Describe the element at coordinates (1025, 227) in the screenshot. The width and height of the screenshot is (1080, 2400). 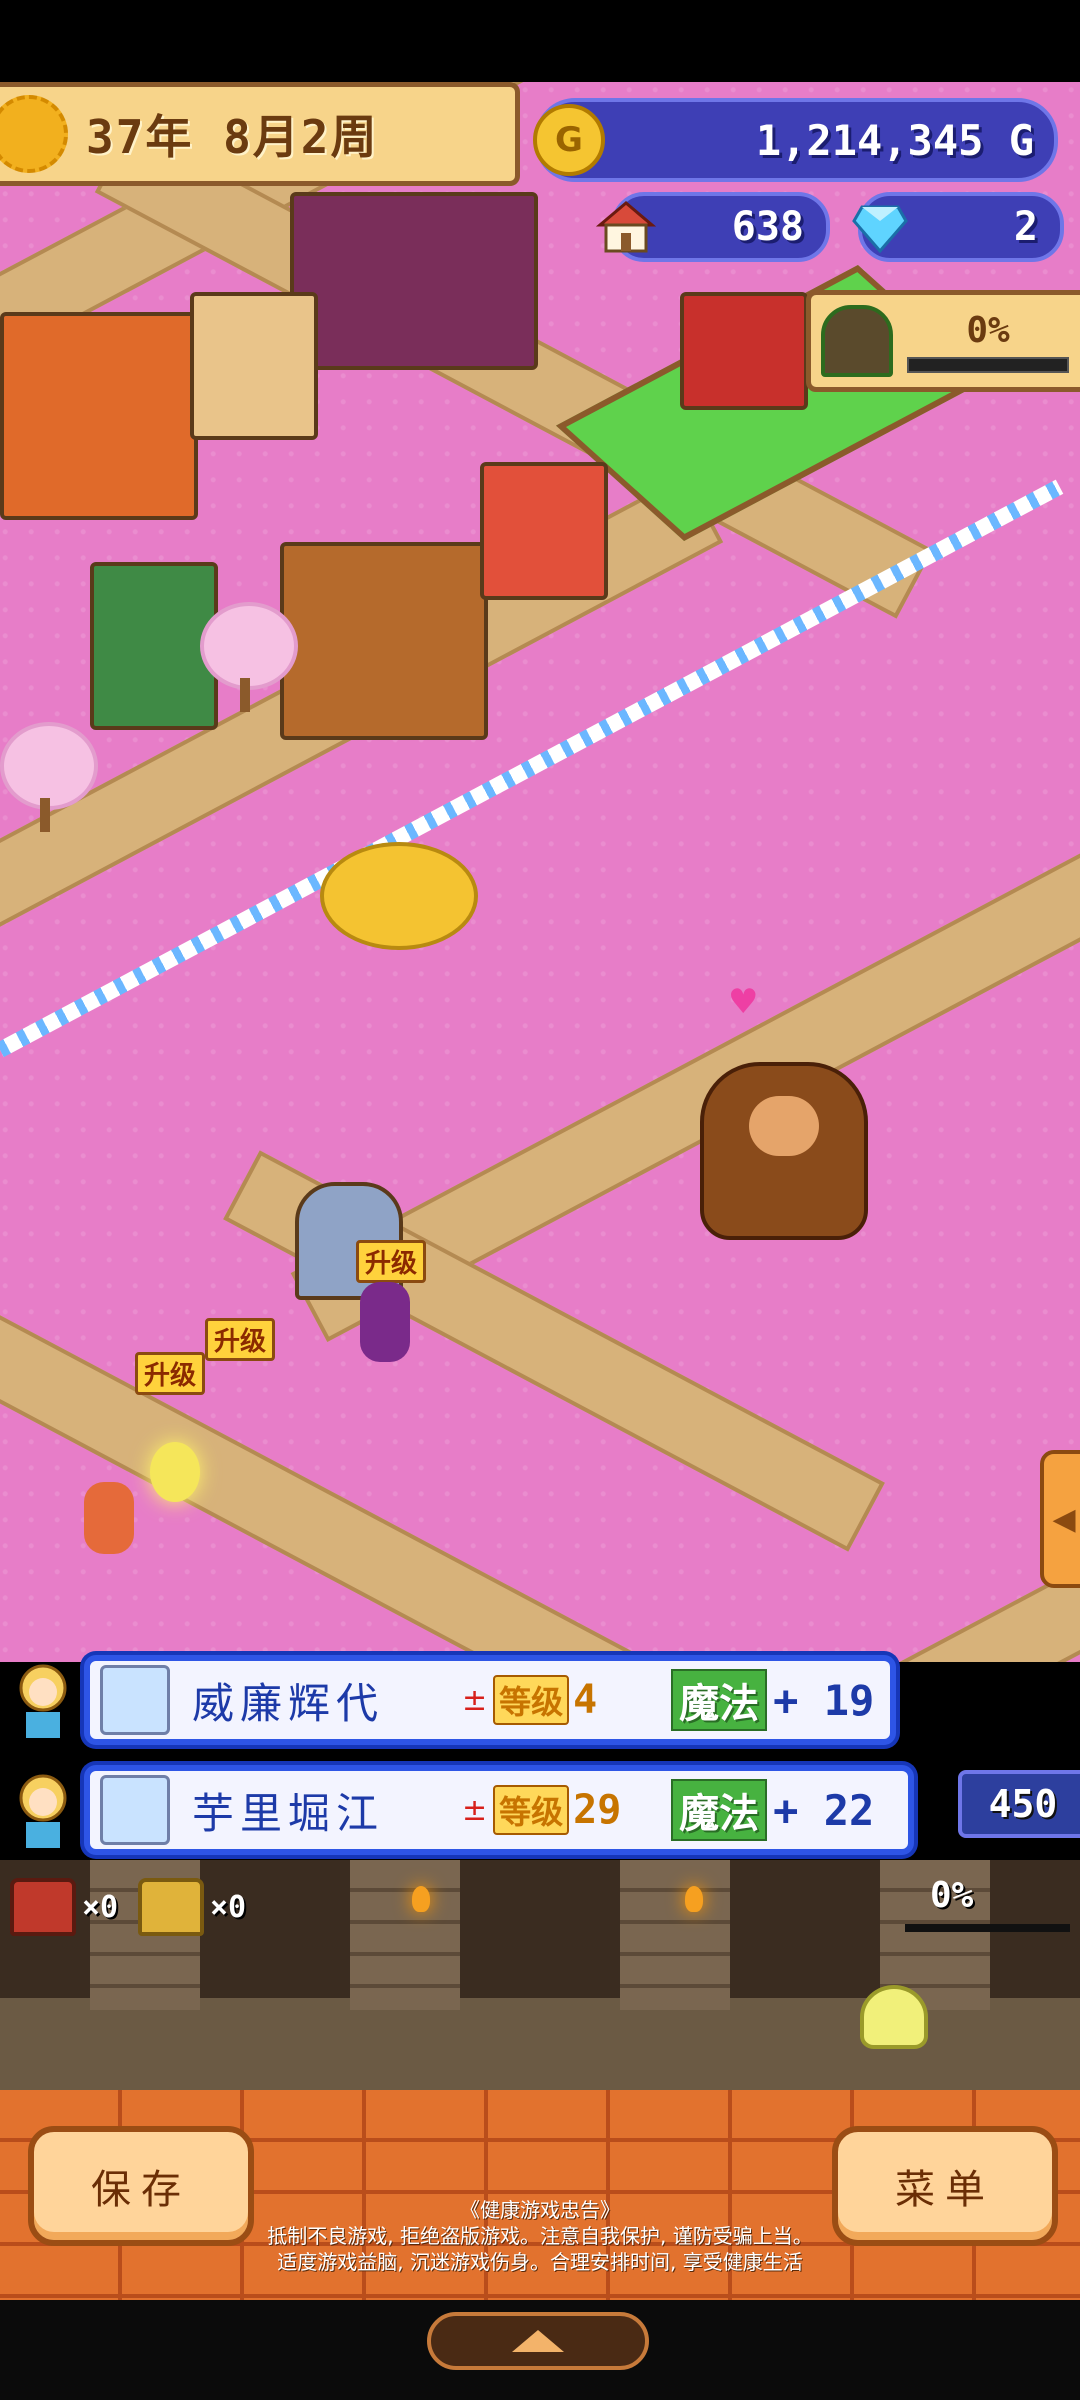
I see `gem-count: 2` at that location.